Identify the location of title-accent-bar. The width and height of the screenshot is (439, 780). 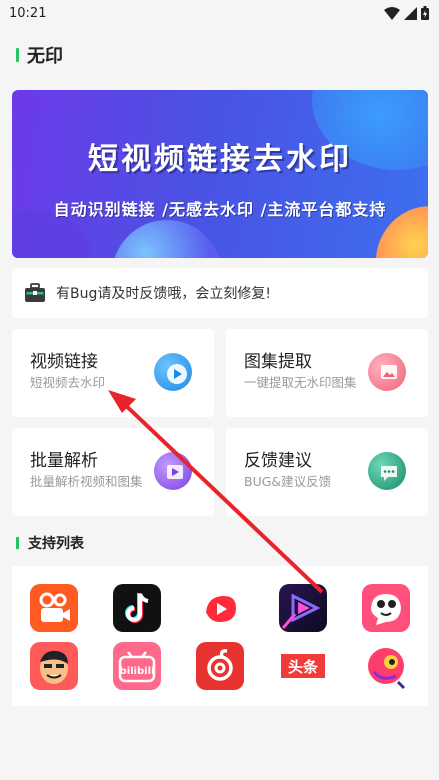
(17, 55).